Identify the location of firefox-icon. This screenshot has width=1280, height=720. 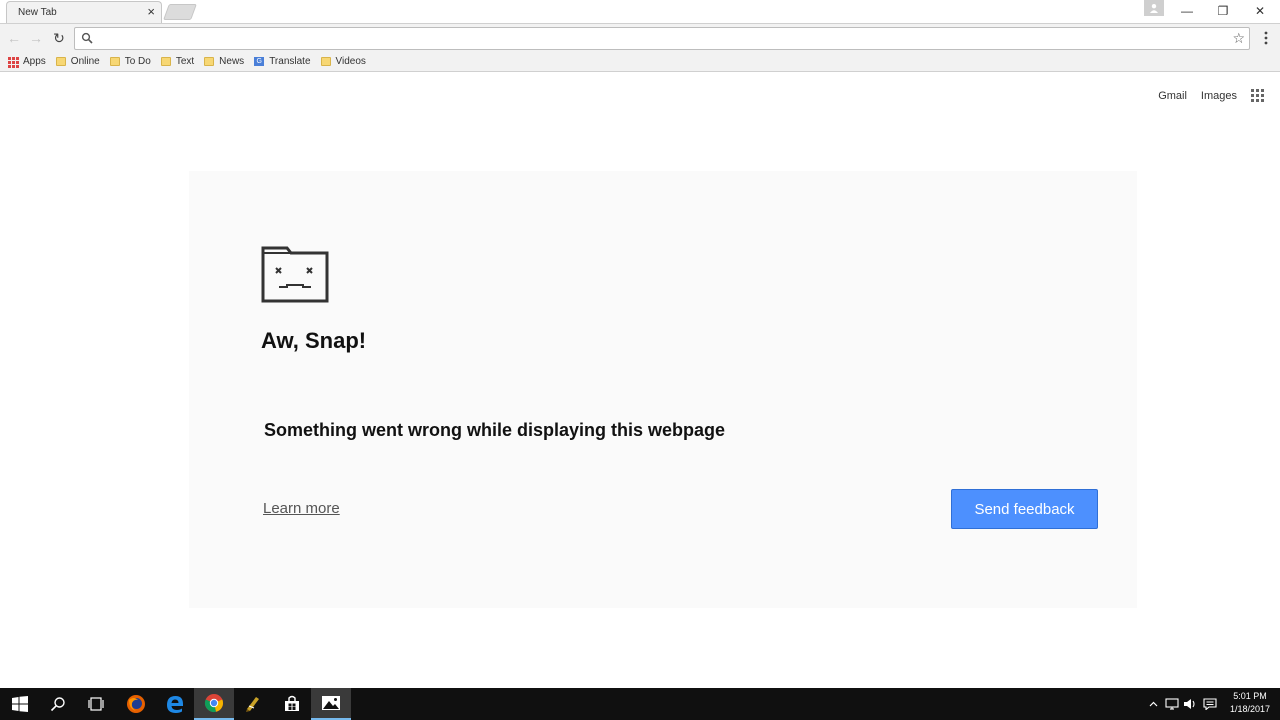
(136, 704).